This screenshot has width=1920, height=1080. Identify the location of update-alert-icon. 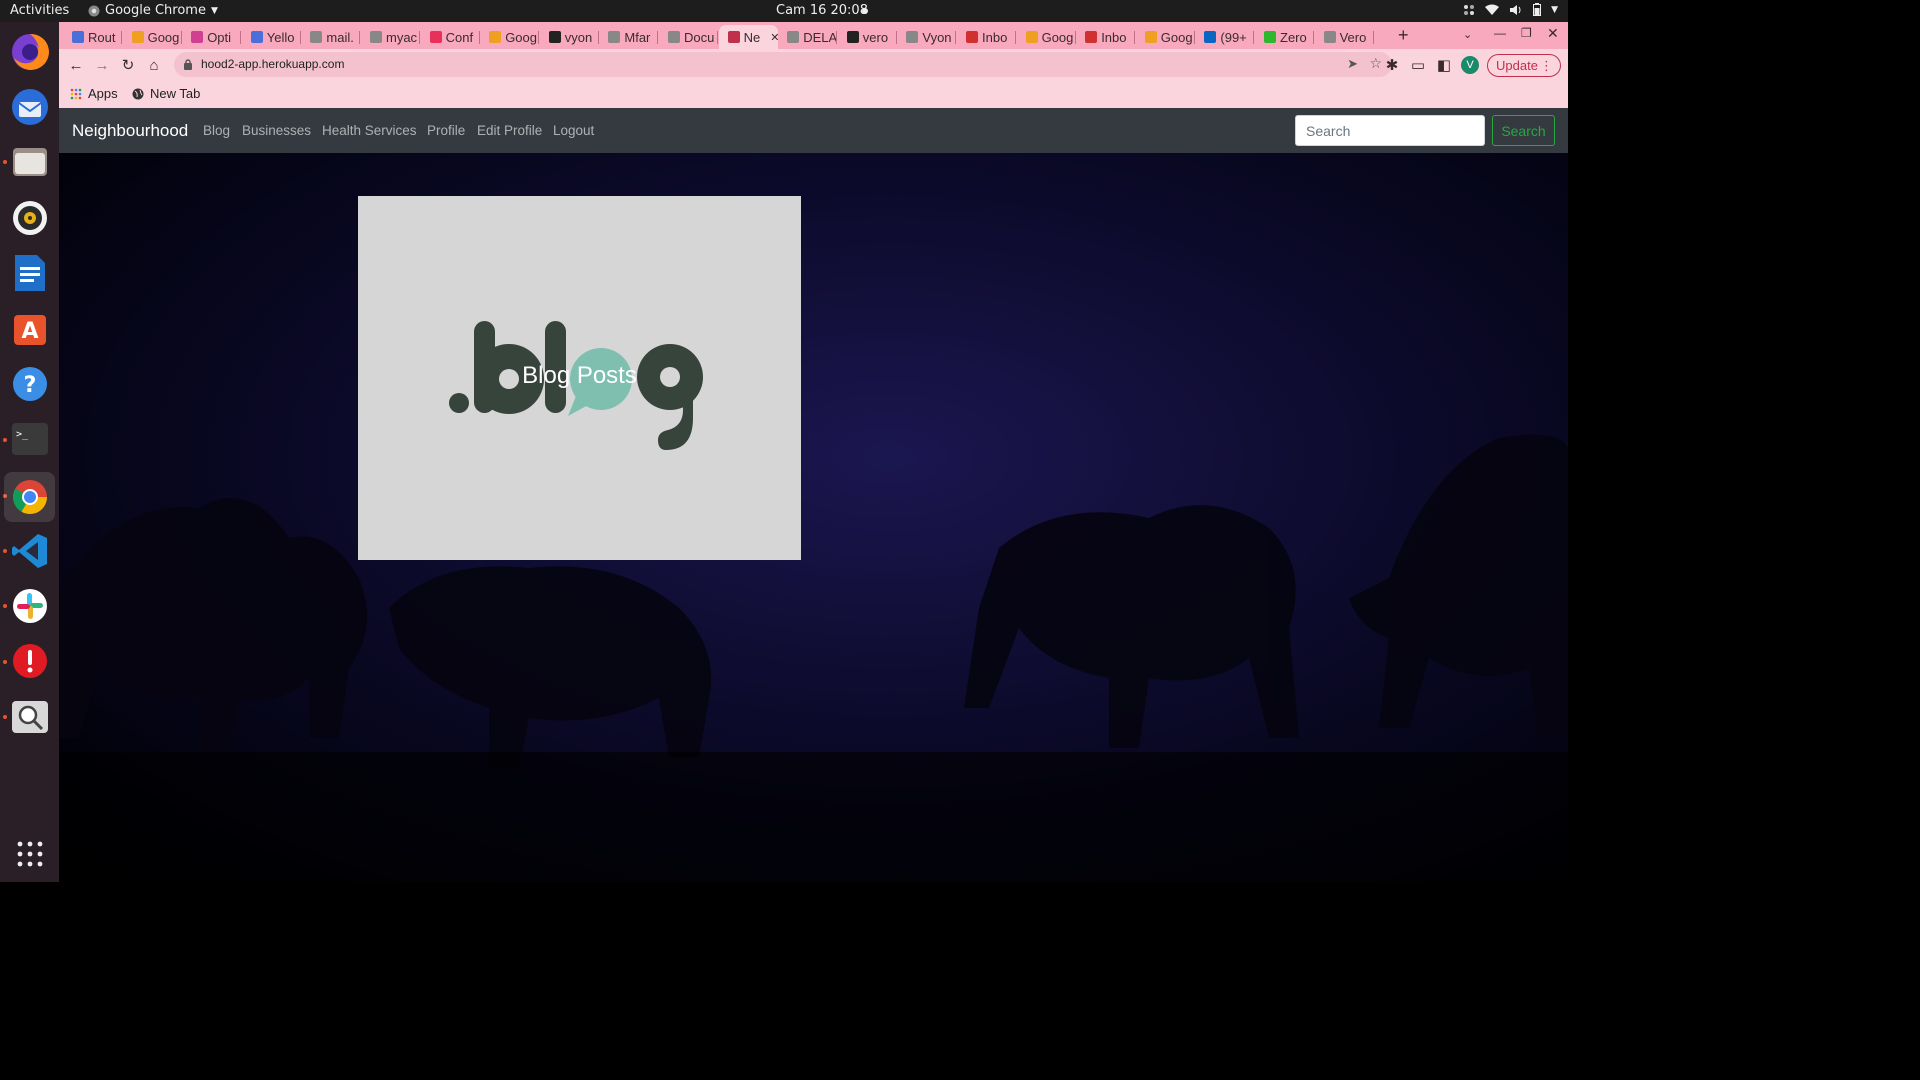
(29, 660).